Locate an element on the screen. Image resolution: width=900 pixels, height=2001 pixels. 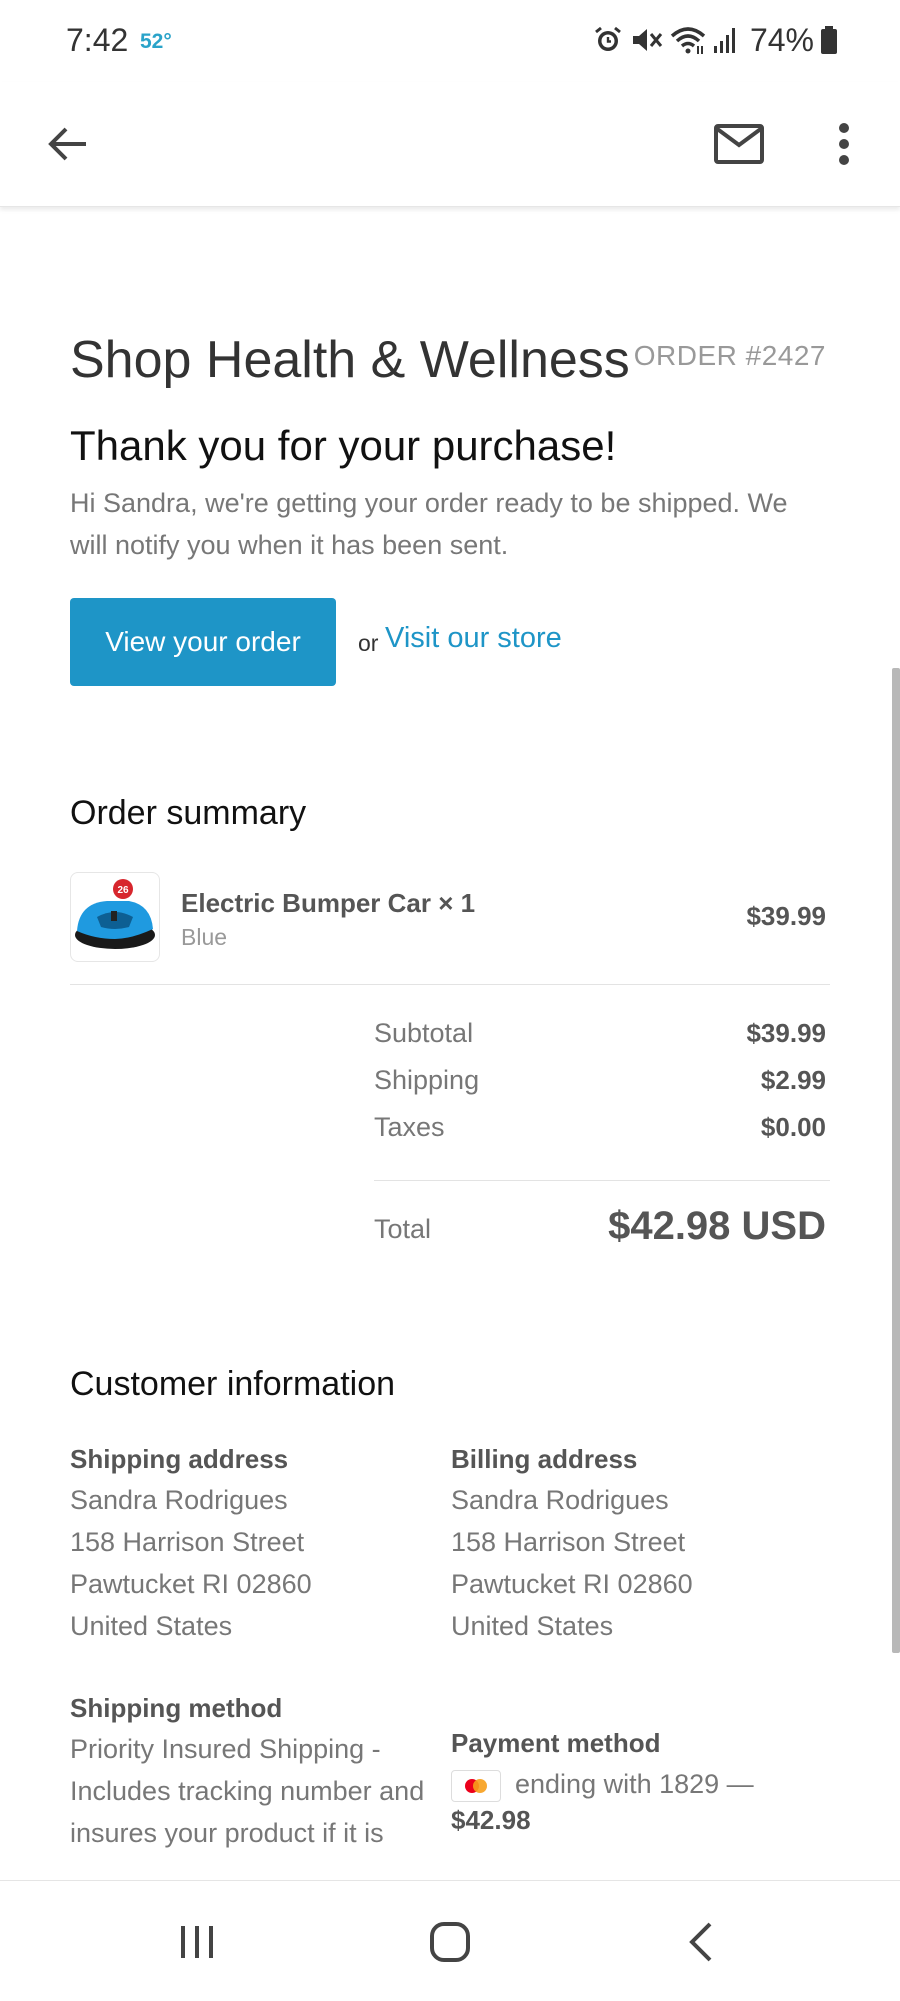
payment-amount: $42.98 is located at coordinates (491, 1820).